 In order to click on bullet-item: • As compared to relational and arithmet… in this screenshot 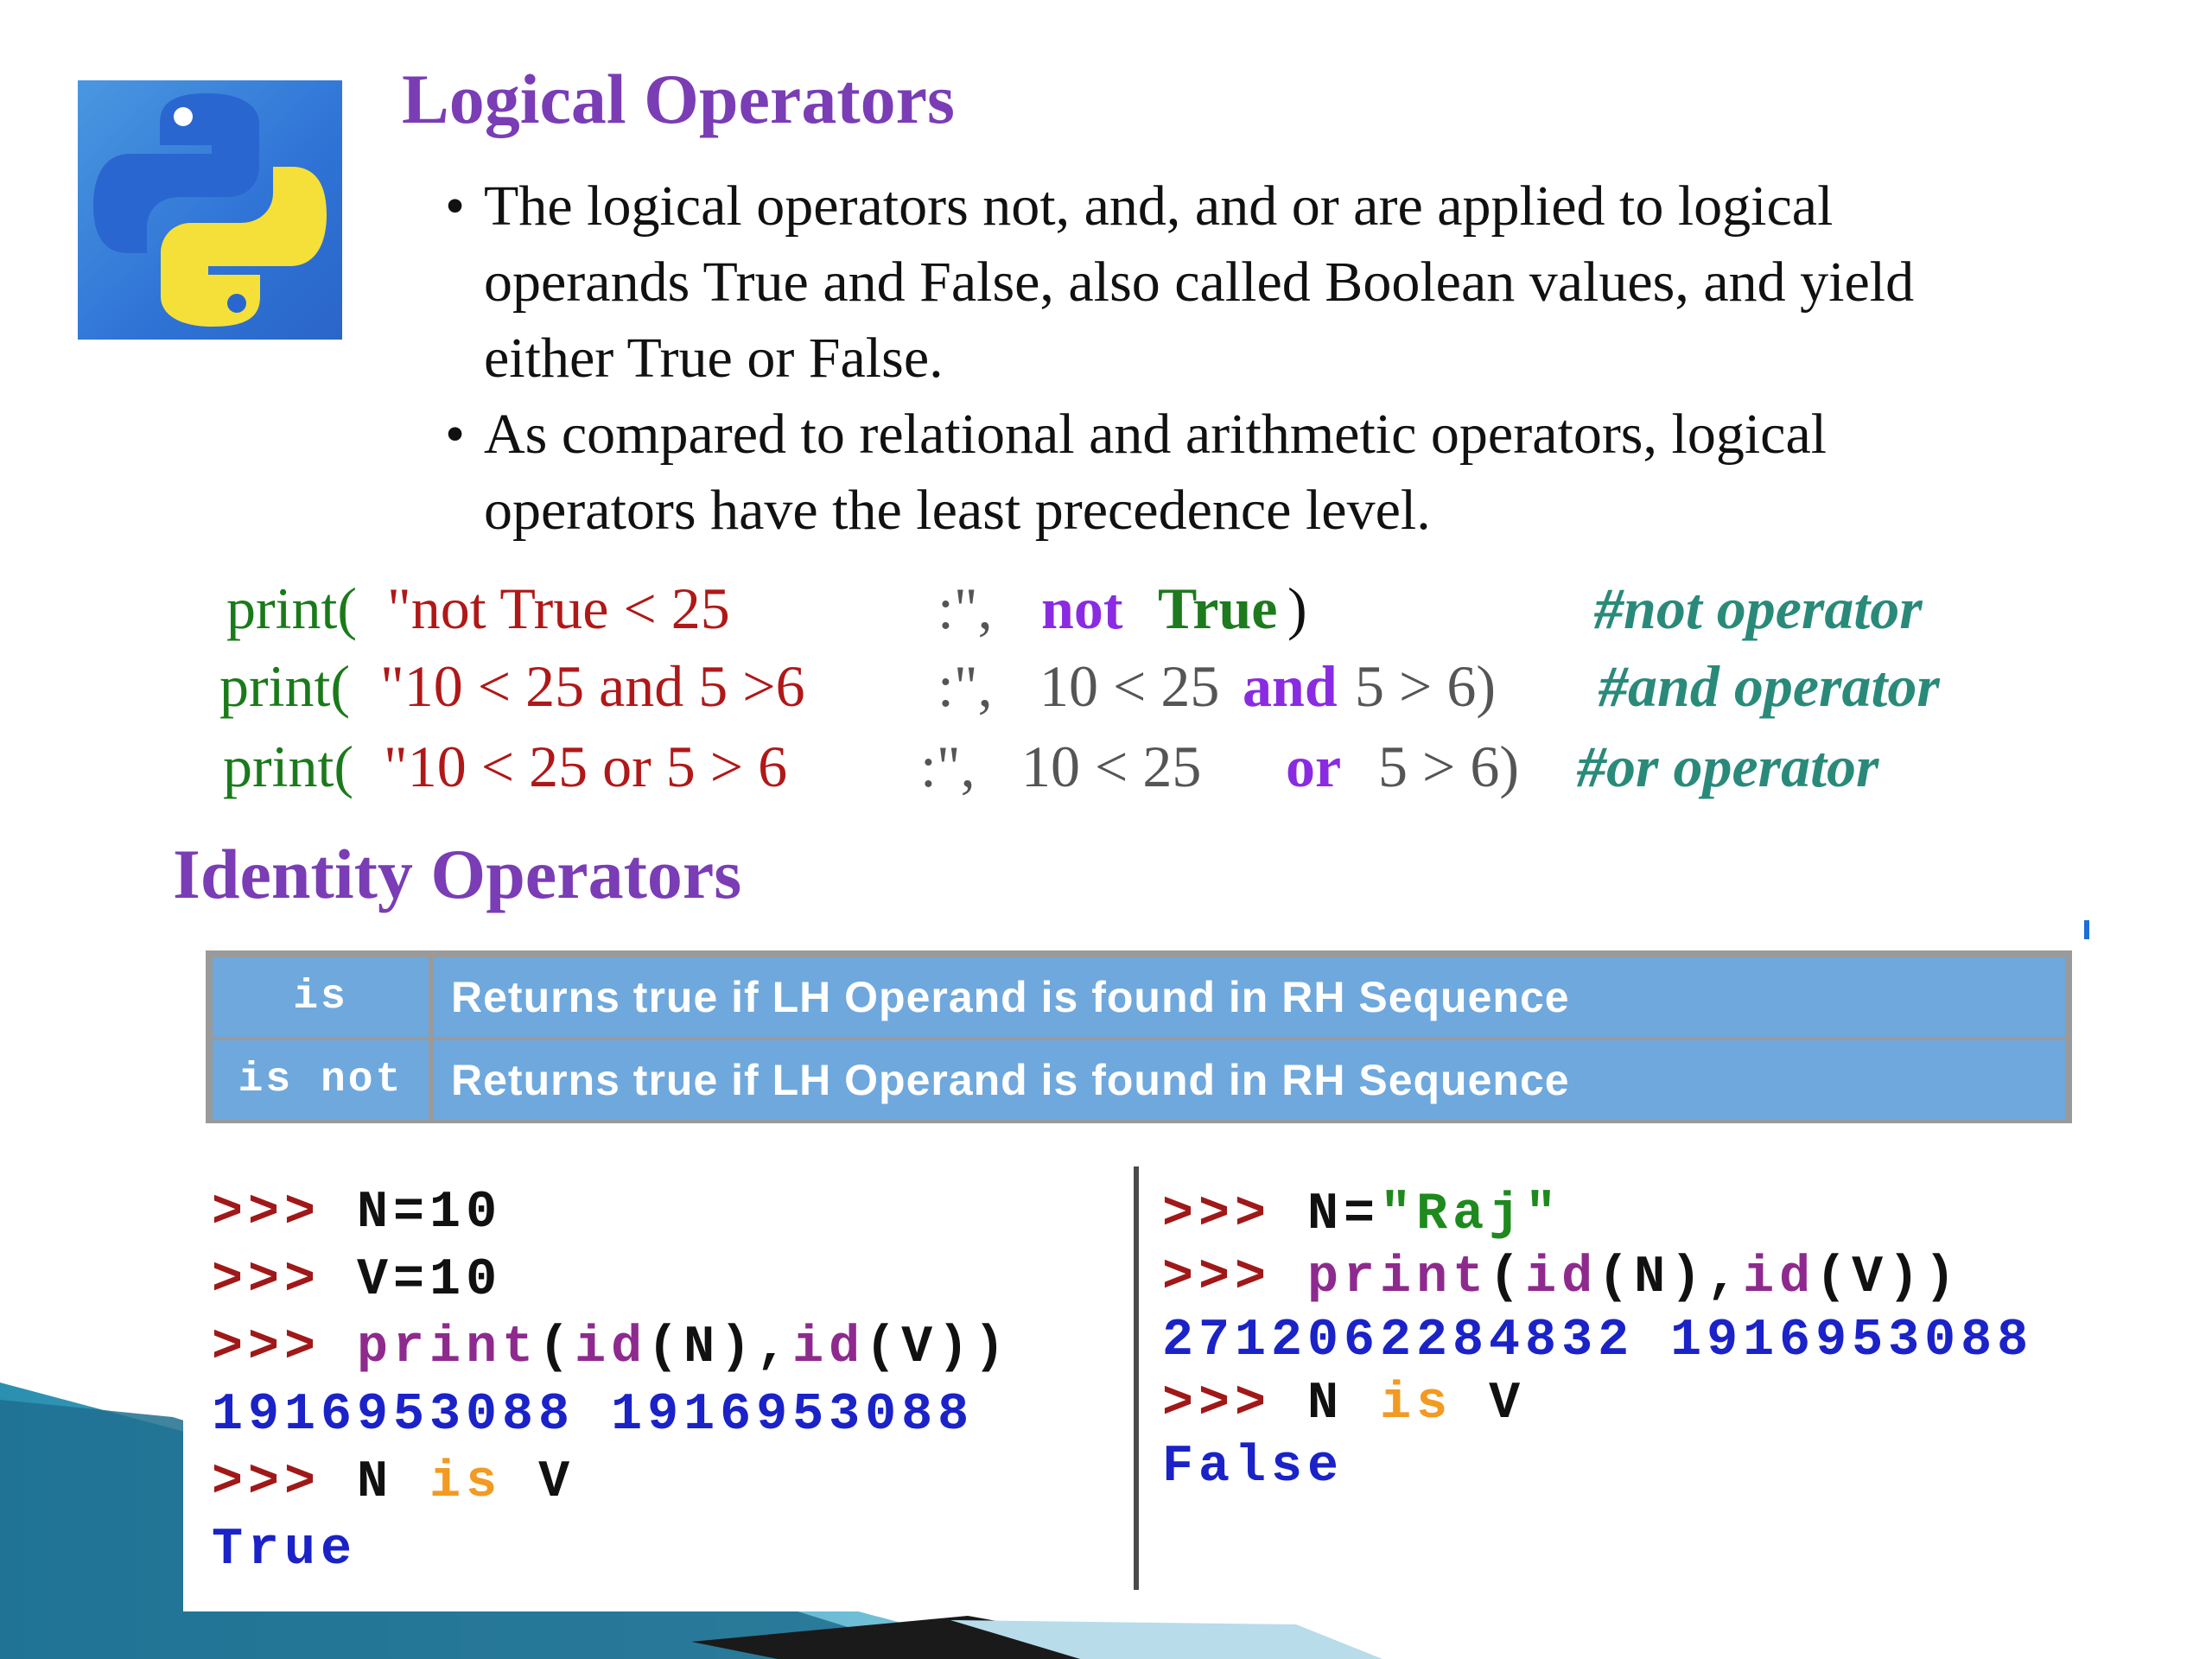, I will do `click(1309, 473)`.